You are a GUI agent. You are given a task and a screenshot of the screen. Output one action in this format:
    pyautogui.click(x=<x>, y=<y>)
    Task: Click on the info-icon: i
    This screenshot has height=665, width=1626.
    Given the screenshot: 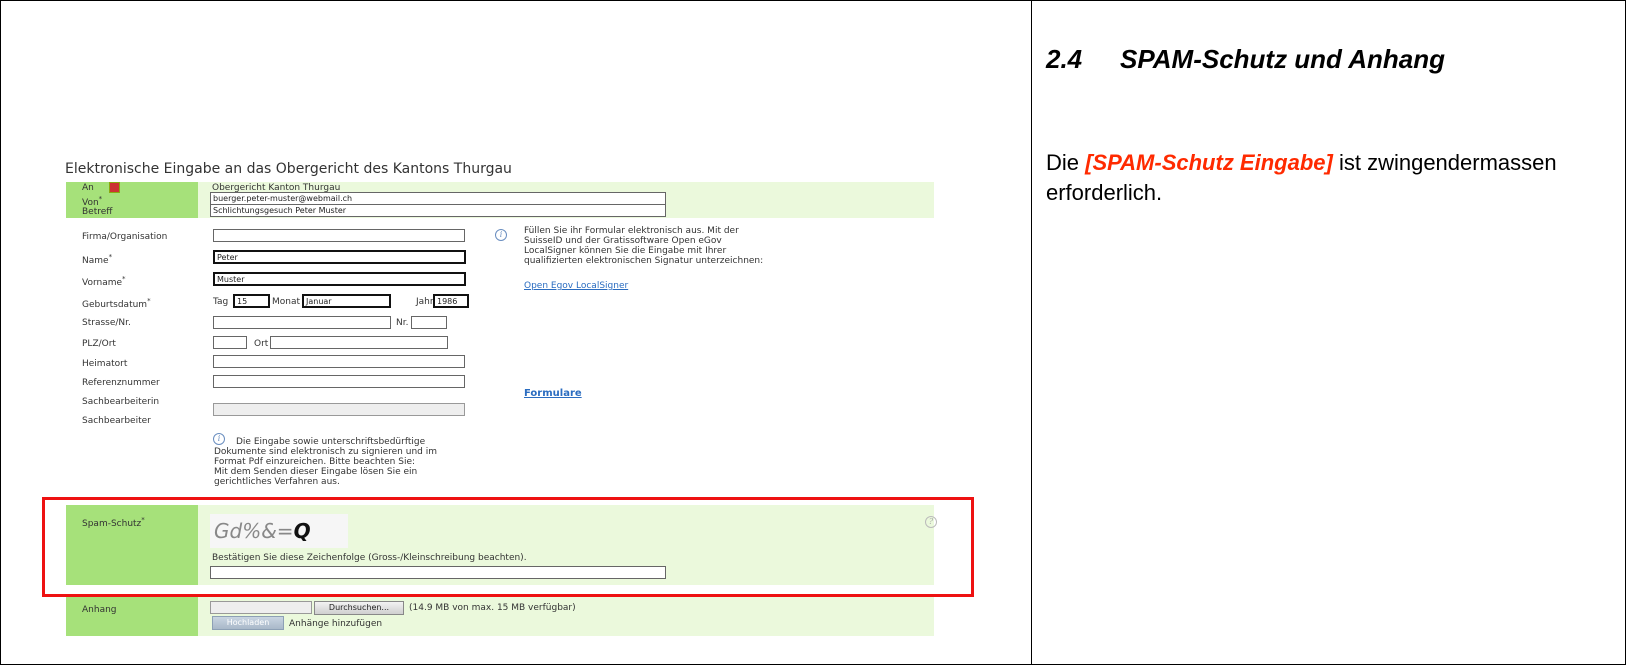 What is the action you would take?
    pyautogui.click(x=501, y=235)
    